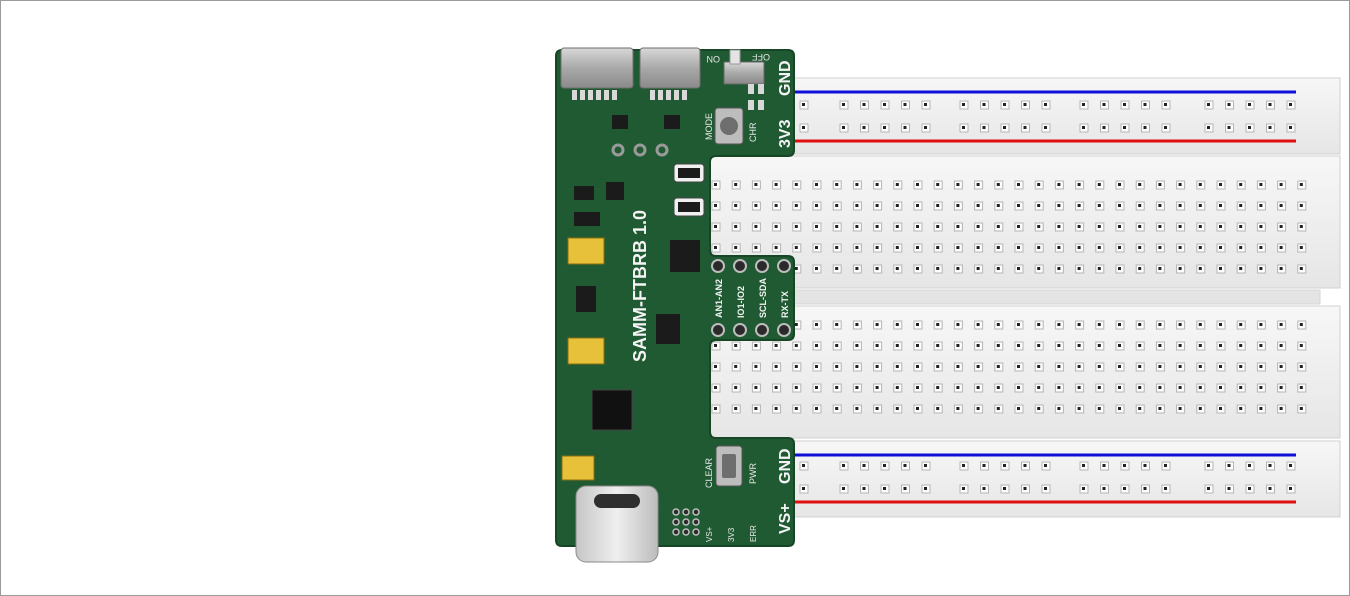  What do you see at coordinates (1065, 116) in the screenshot?
I see `top-power-rail-strip` at bounding box center [1065, 116].